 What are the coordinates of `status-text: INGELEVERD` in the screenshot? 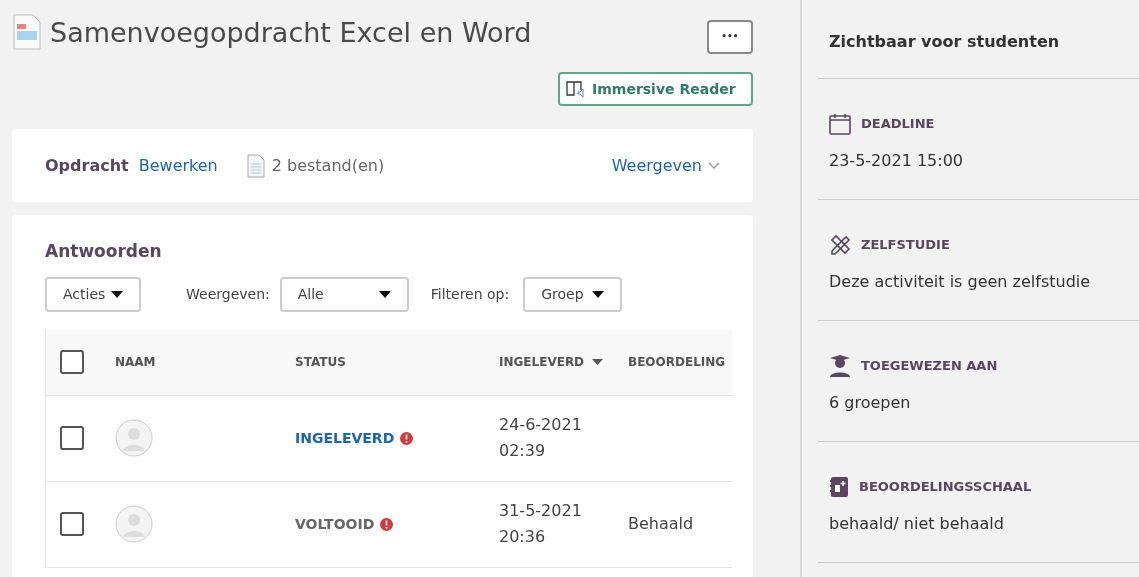 It's located at (345, 438).